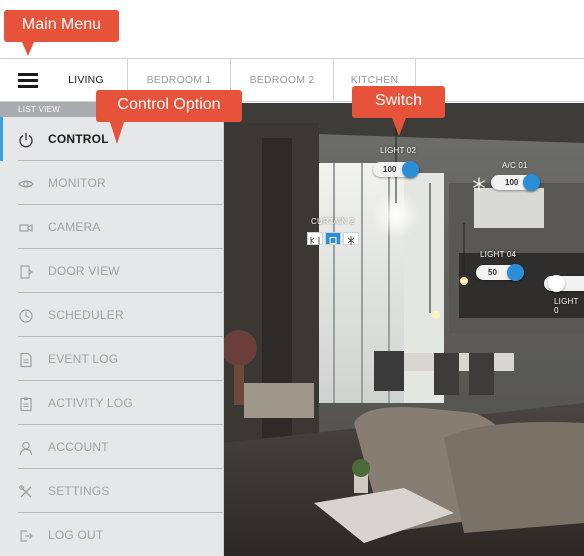 The width and height of the screenshot is (584, 556). I want to click on tab-bedroom-2: BEDROOM 2, so click(281, 80).